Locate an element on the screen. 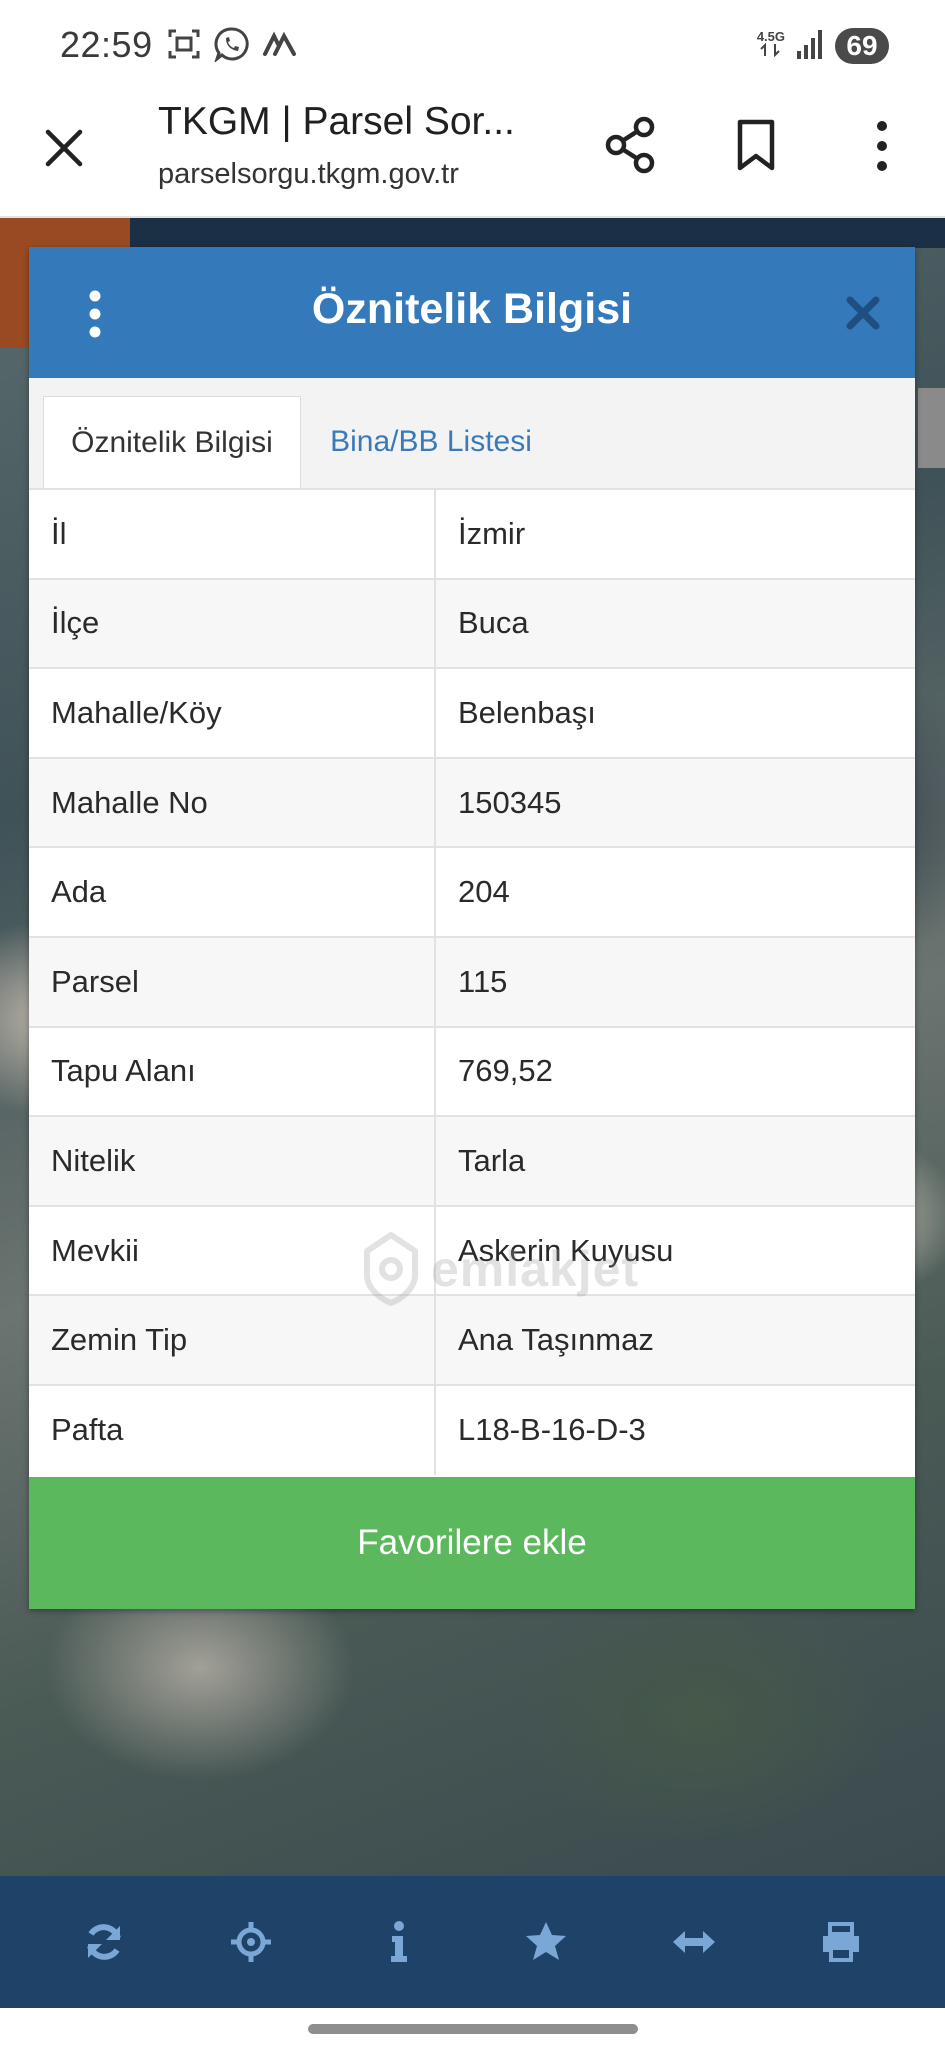 This screenshot has height=2048, width=945. map-scroll-handle is located at coordinates (931, 428).